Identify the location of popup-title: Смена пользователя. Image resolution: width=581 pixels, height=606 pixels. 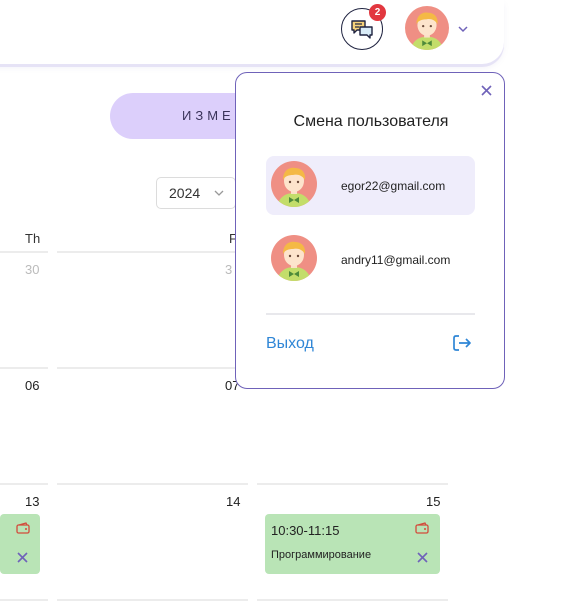
(371, 121).